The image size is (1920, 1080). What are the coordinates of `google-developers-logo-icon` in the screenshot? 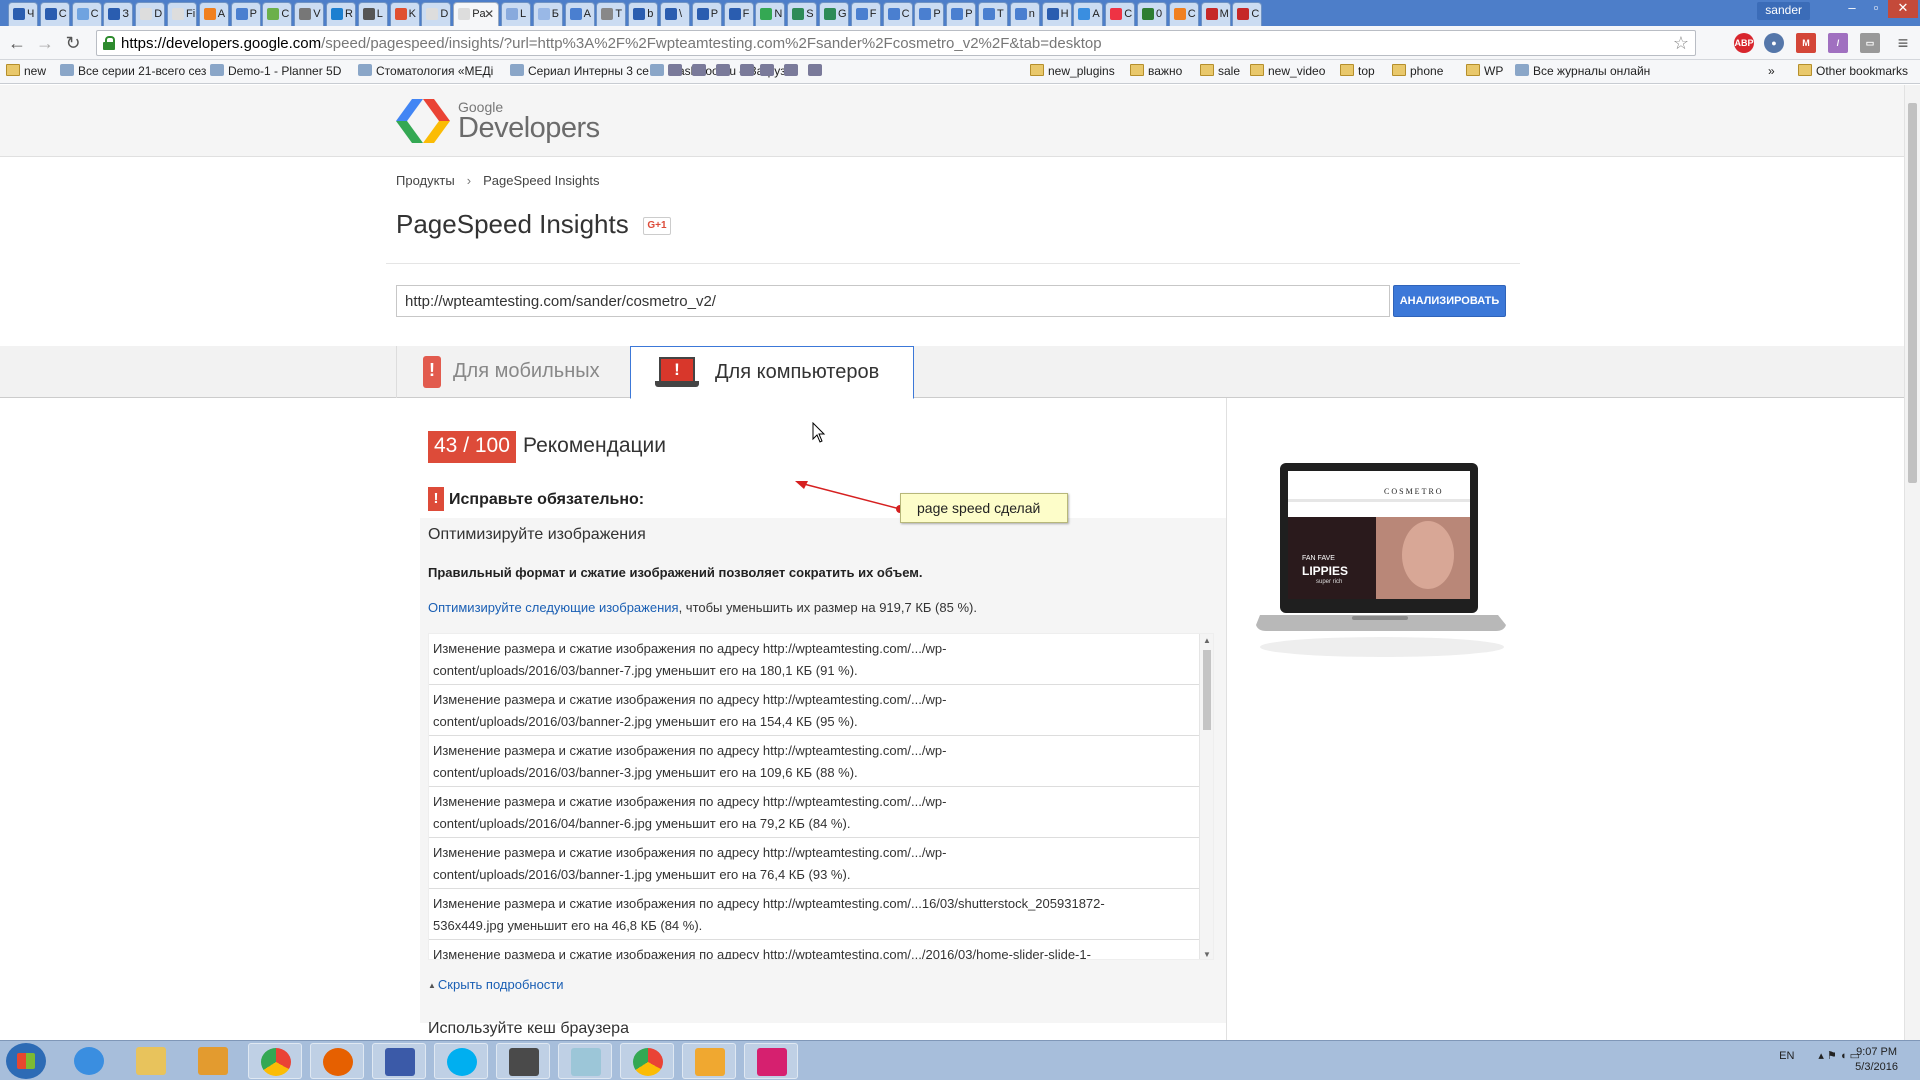 It's located at (423, 121).